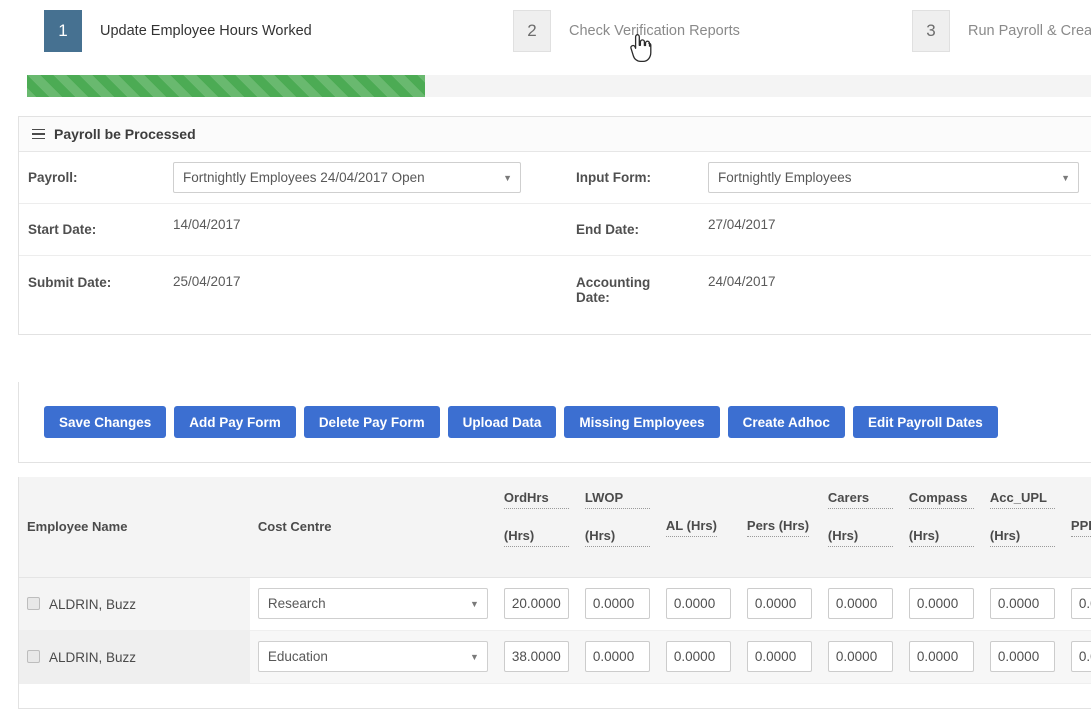  What do you see at coordinates (91, 295) in the screenshot?
I see `submit-date-label-cell: Submit Date:` at bounding box center [91, 295].